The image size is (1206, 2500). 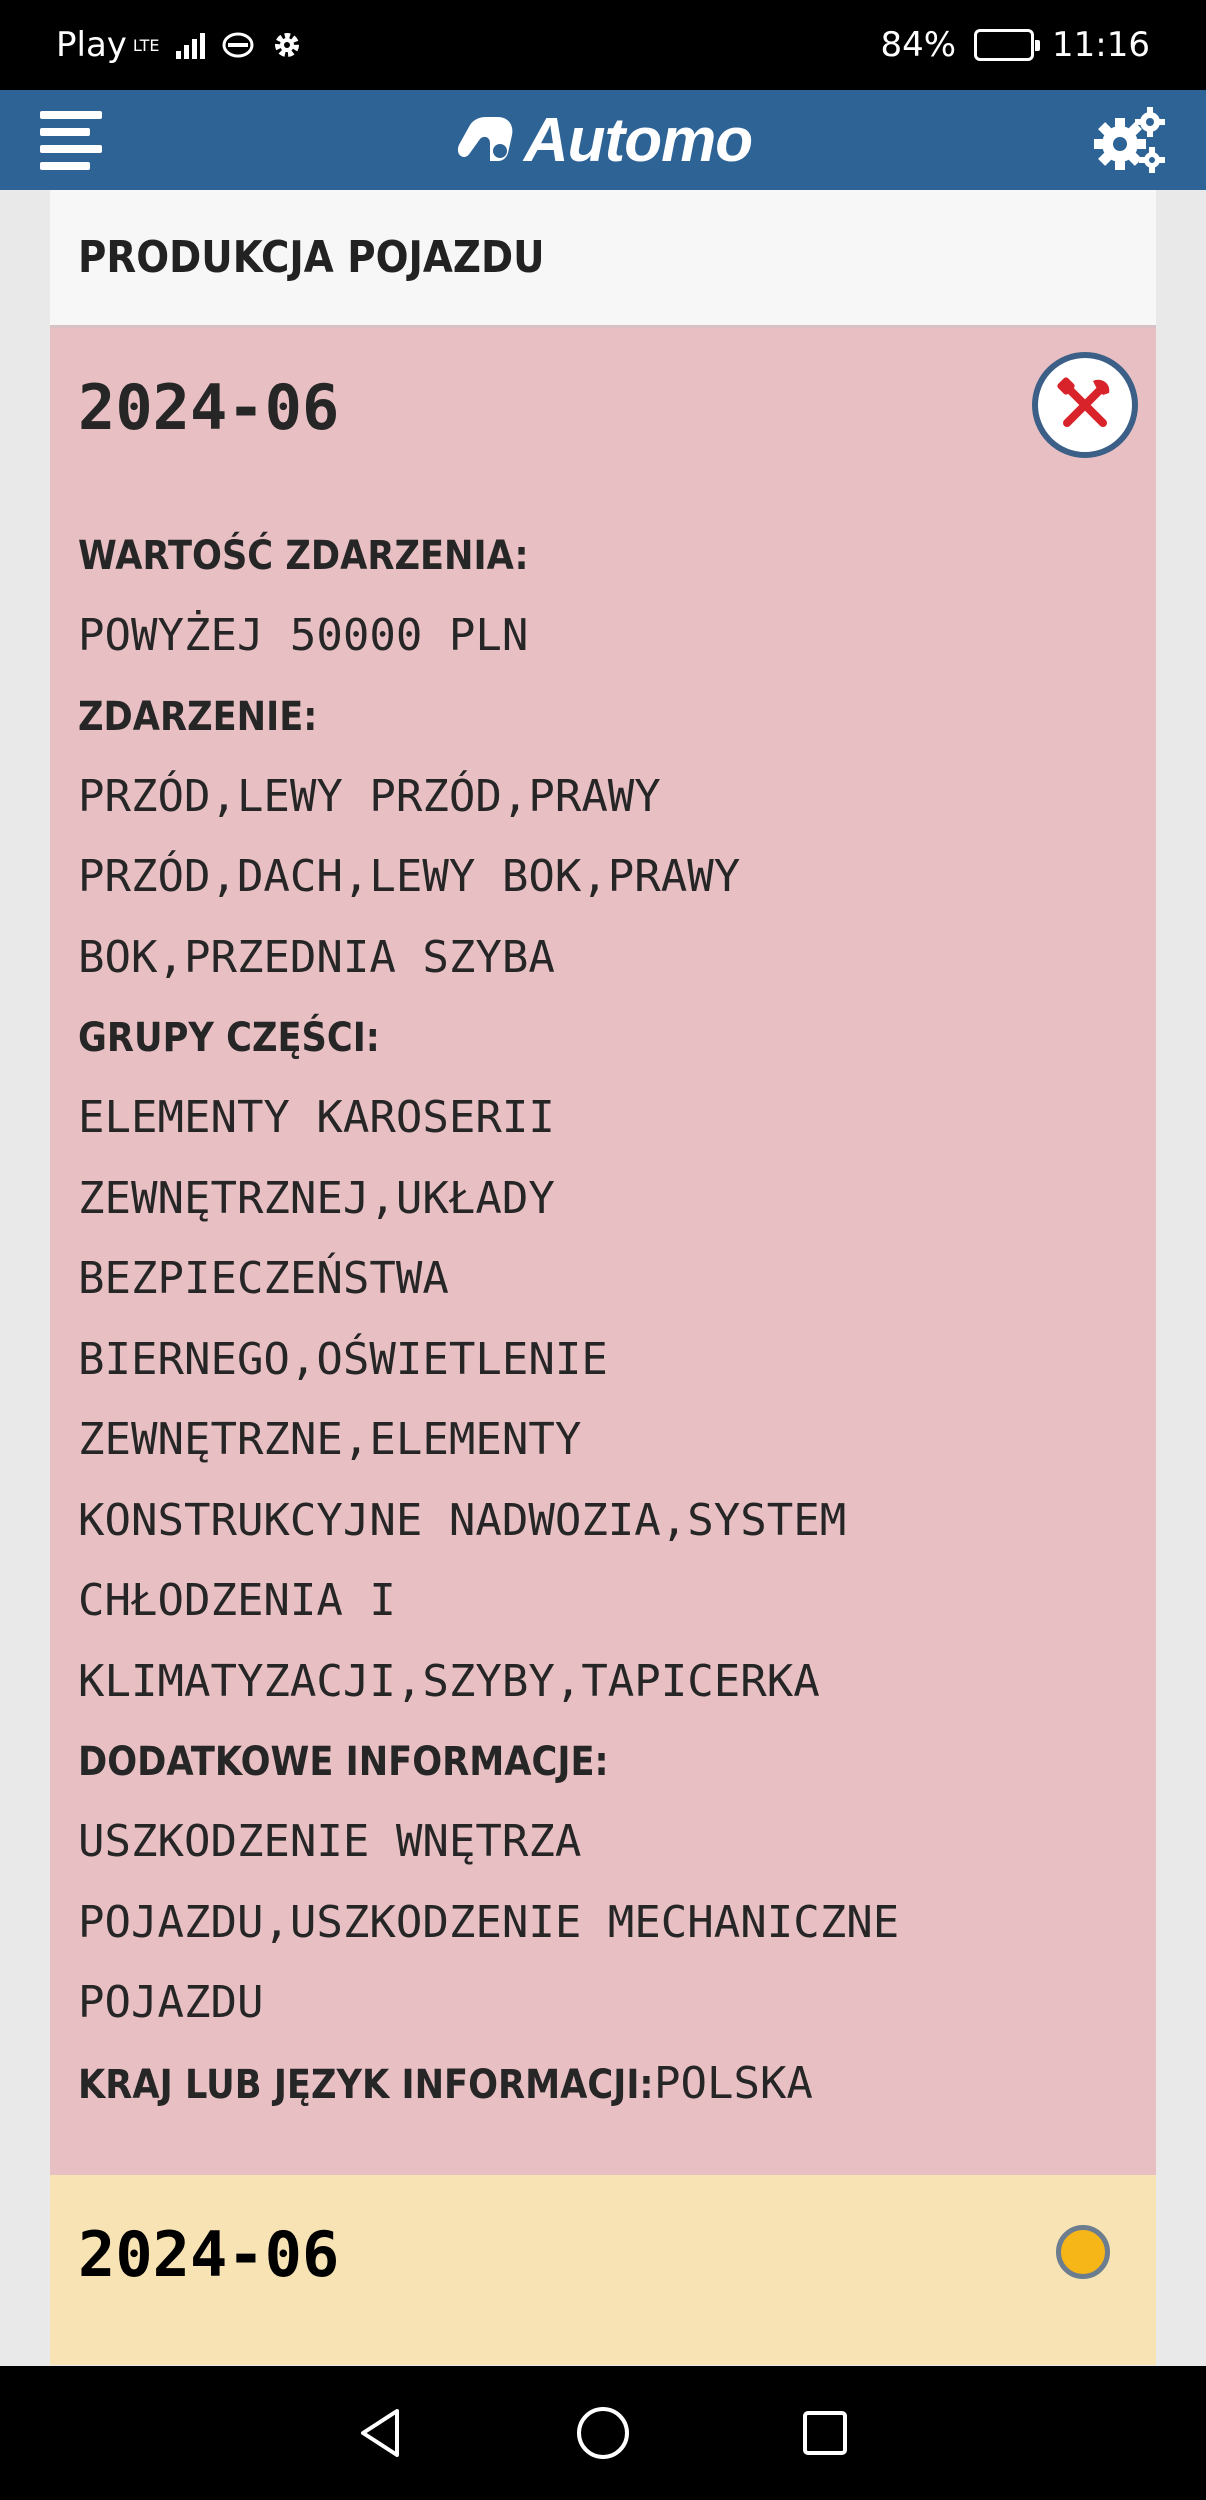 I want to click on country-text: POLSKA, so click(x=733, y=2083).